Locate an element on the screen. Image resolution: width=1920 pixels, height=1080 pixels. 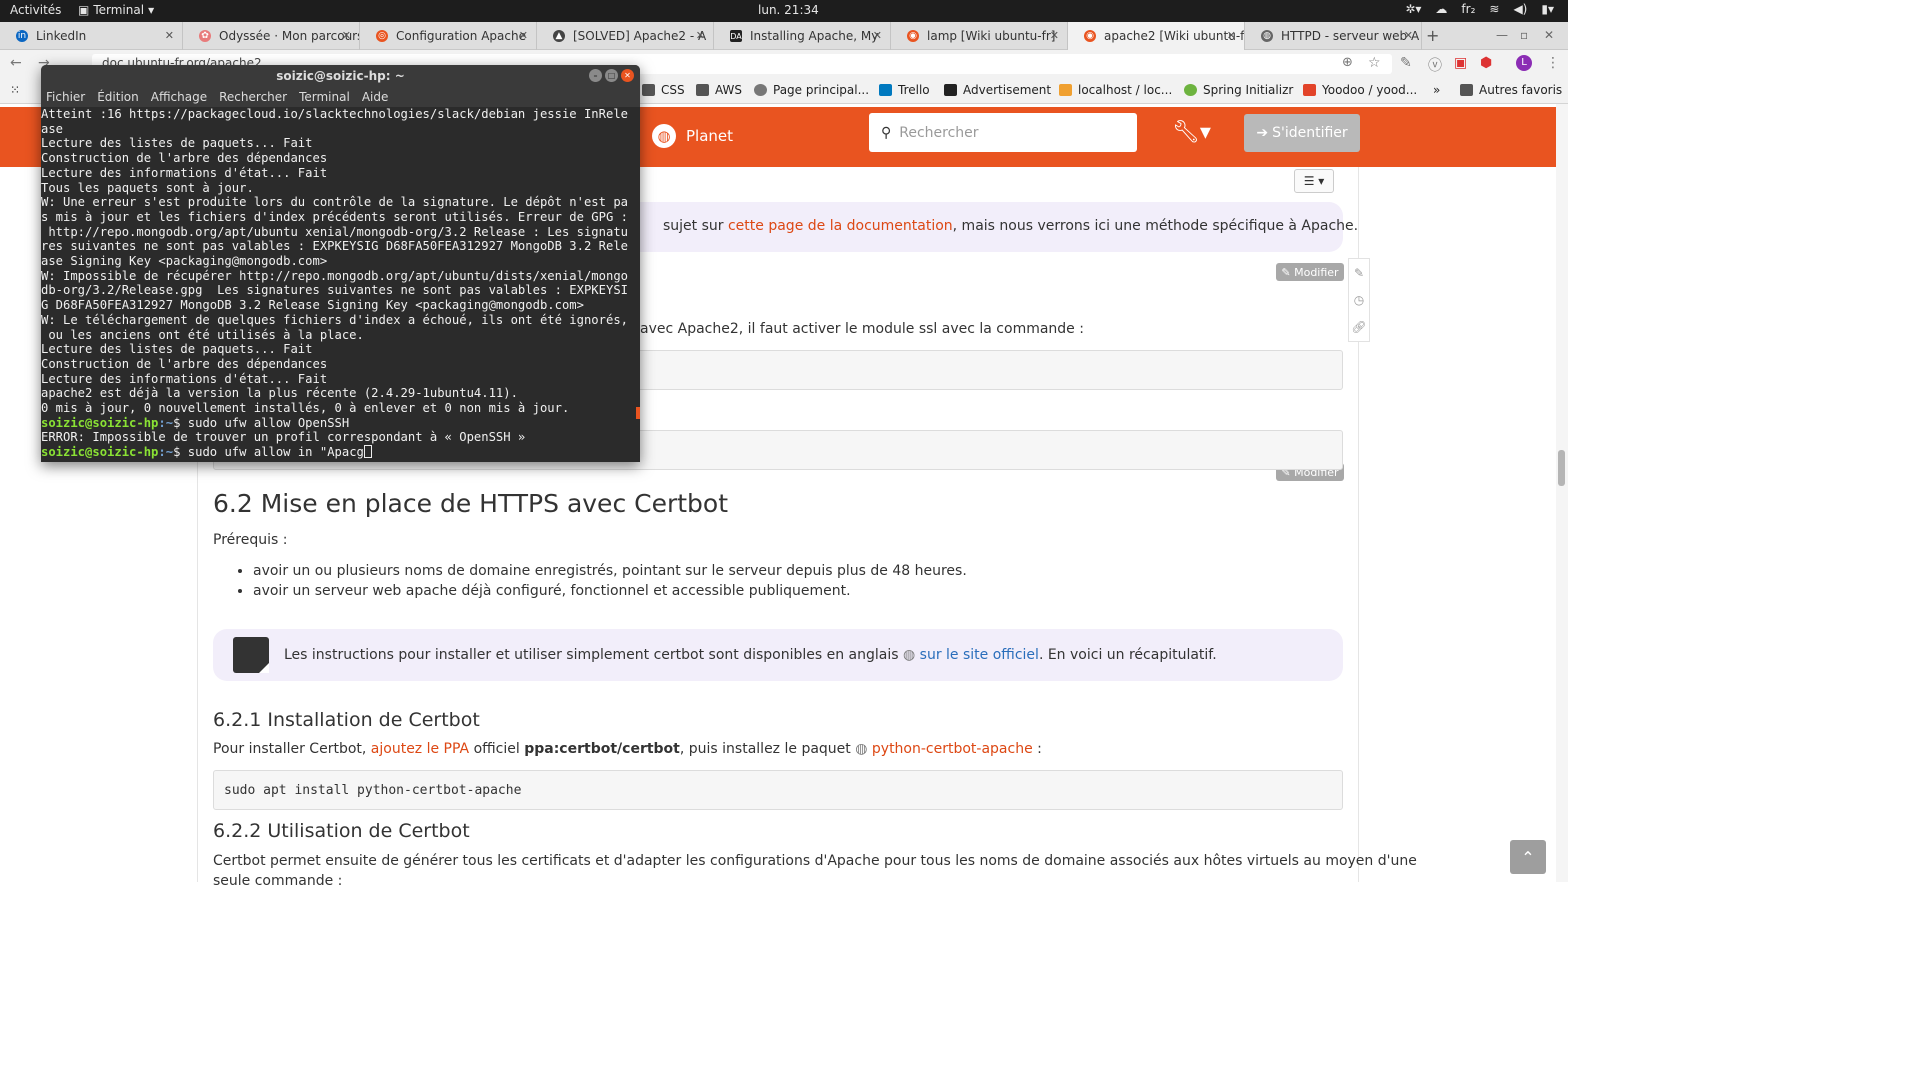
output-line: ase Signing Key <packaging@mongodb.com> is located at coordinates (184, 261).